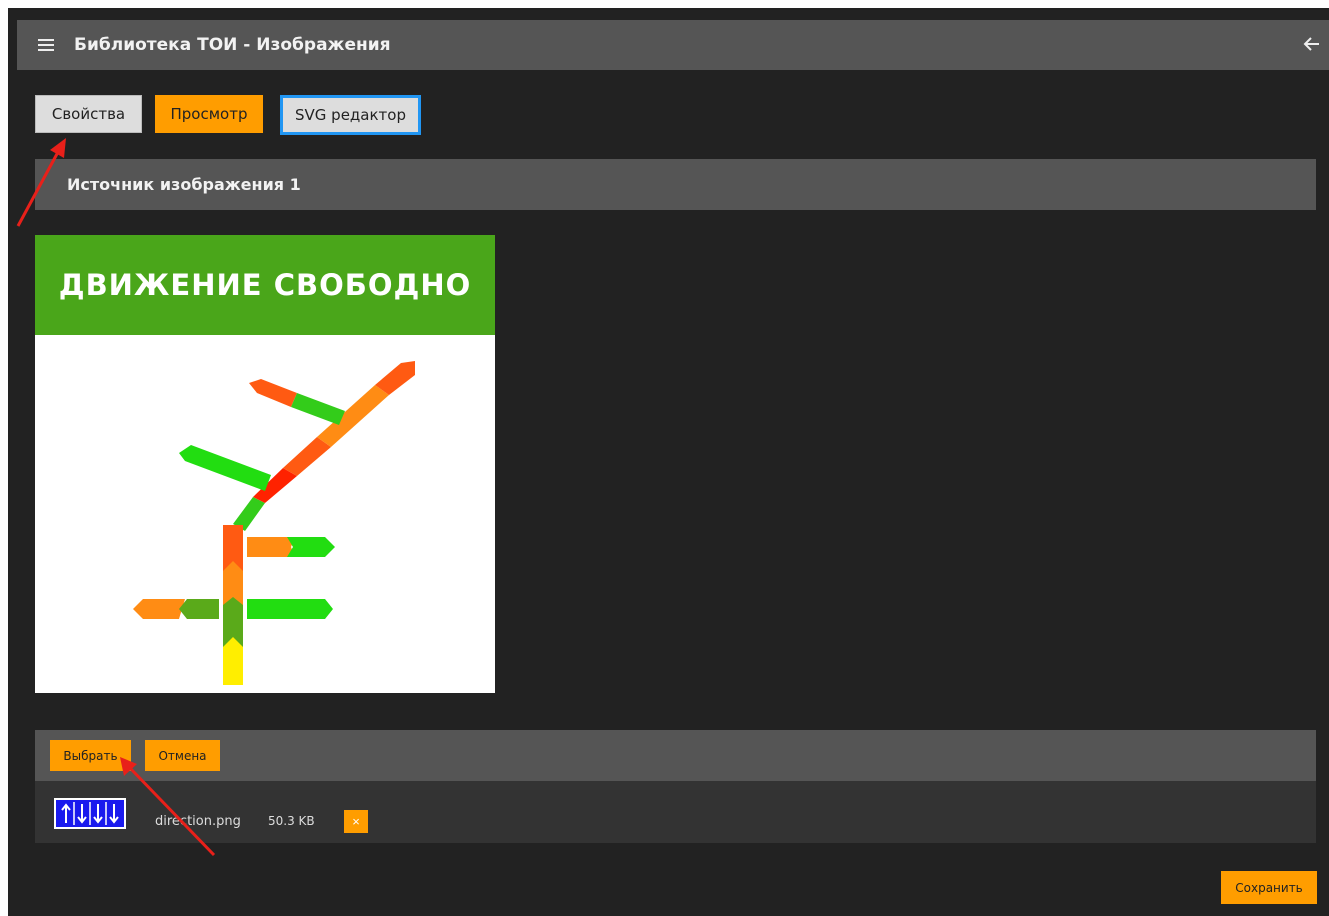 Image resolution: width=1329 pixels, height=916 pixels. I want to click on cancel-button: Отмена, so click(182, 755).